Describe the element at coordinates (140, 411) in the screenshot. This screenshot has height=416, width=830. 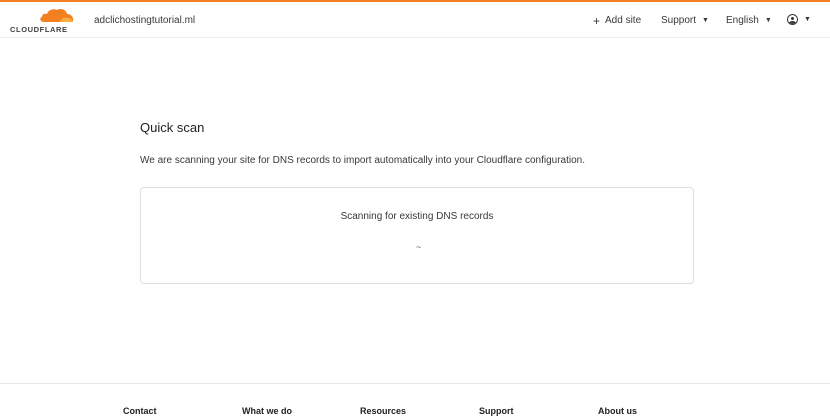
I see `footer-link-contact: Contact` at that location.